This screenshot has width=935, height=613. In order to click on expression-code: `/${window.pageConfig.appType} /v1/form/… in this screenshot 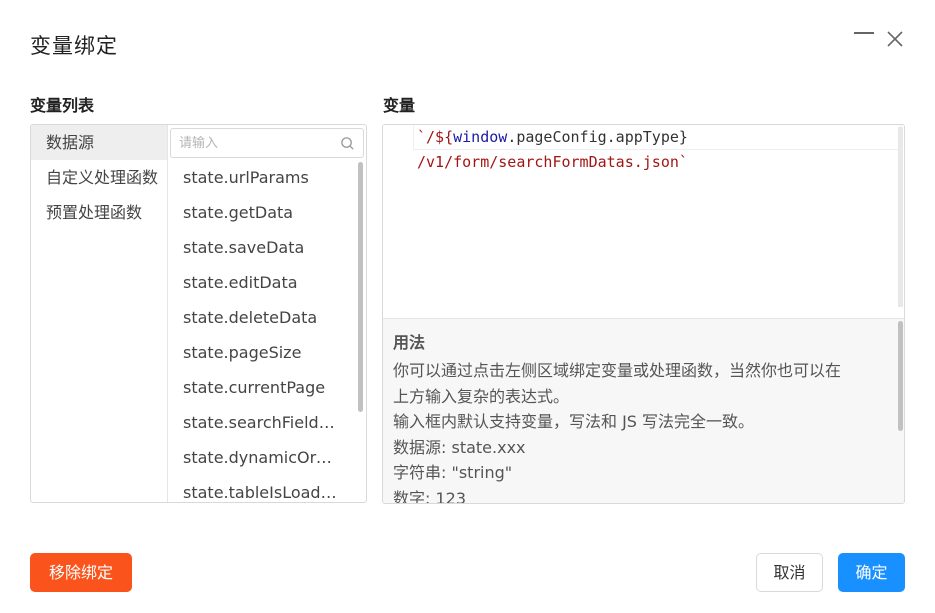, I will do `click(552, 150)`.